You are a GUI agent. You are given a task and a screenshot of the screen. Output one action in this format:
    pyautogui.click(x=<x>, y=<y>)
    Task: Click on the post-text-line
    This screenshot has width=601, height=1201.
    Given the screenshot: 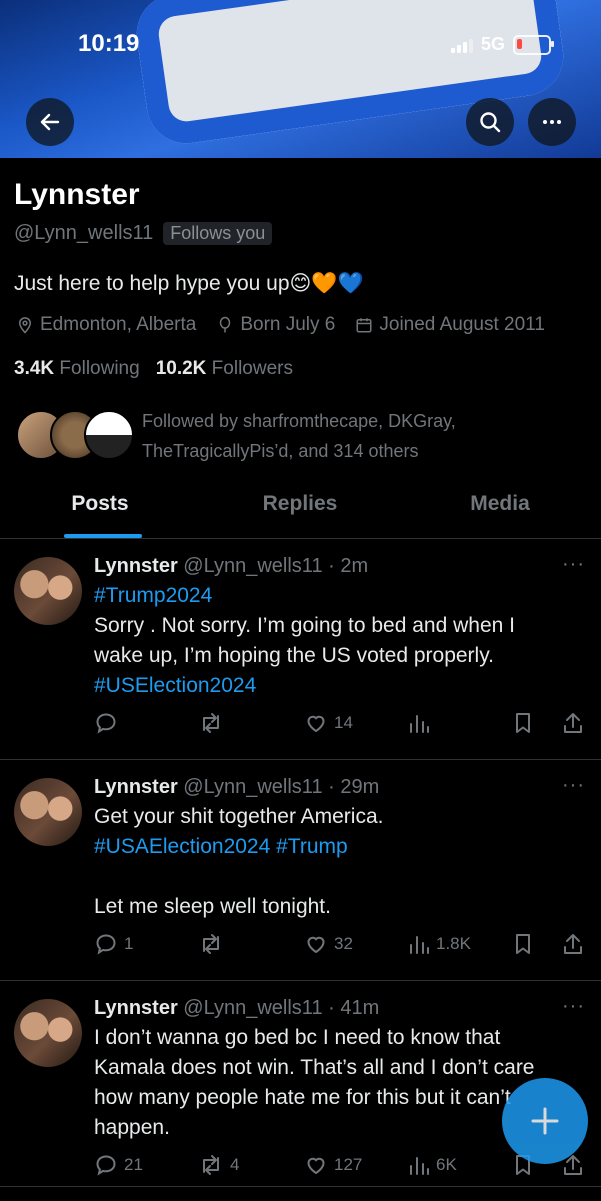 What is the action you would take?
    pyautogui.click(x=339, y=877)
    